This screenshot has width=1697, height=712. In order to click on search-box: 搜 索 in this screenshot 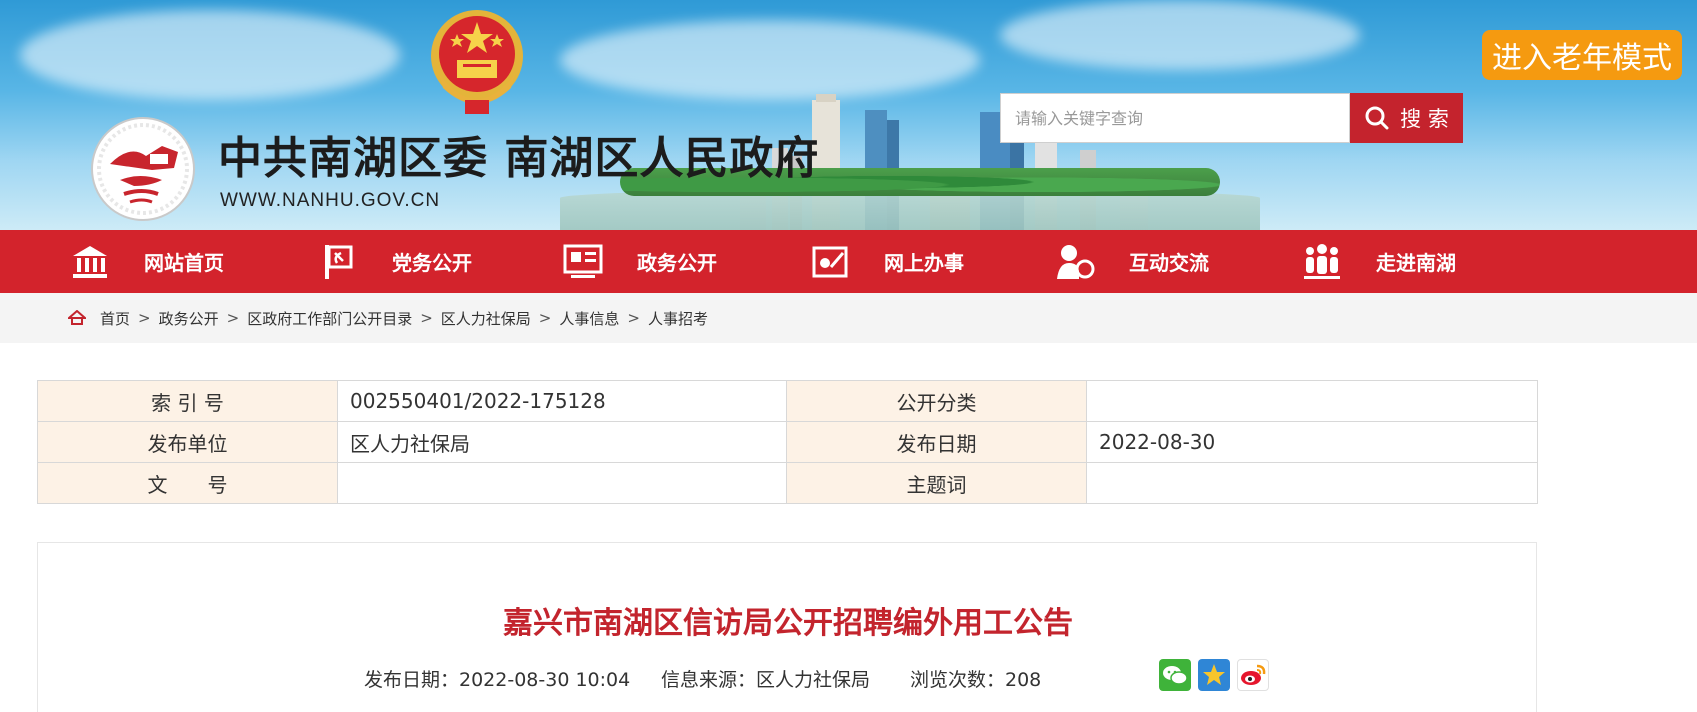, I will do `click(1231, 118)`.